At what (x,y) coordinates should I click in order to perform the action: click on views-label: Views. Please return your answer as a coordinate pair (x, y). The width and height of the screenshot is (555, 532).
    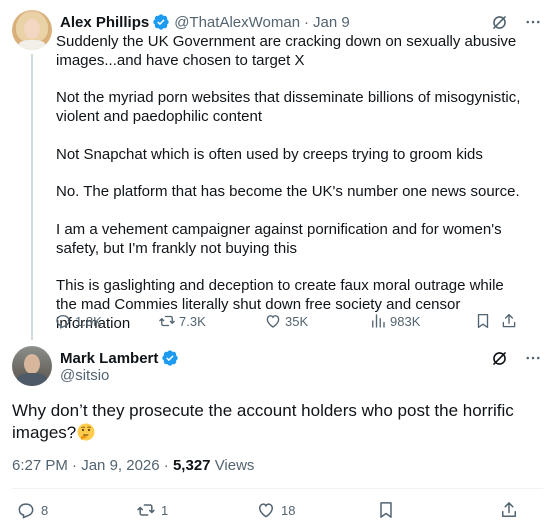
    Looking at the image, I should click on (234, 465).